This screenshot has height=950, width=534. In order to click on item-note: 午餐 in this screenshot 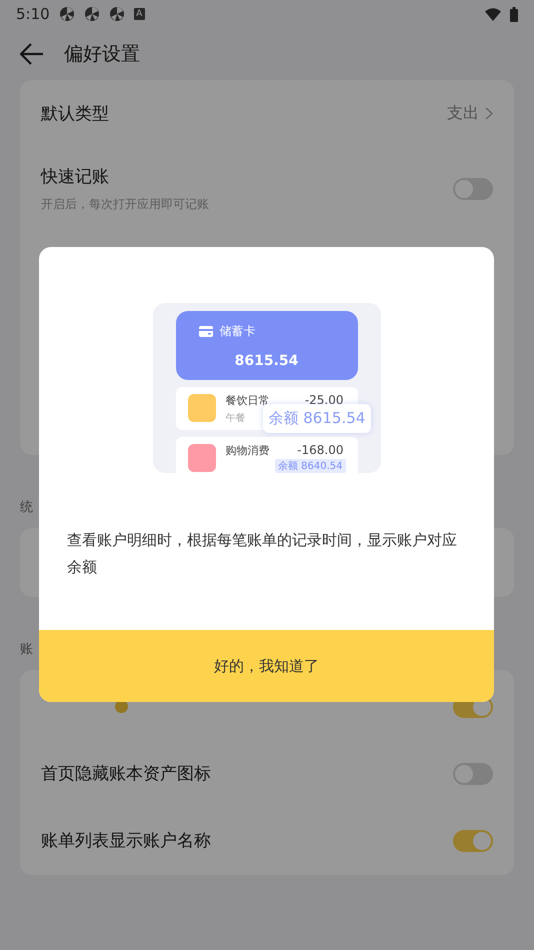, I will do `click(236, 418)`.